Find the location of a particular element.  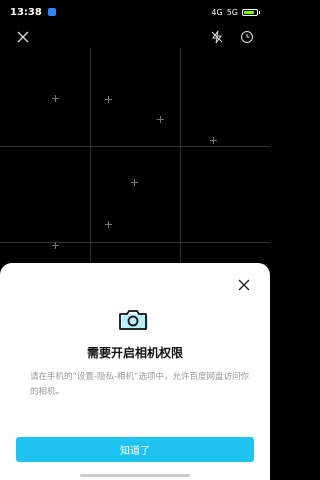

status-right: 4G 5G is located at coordinates (235, 12).